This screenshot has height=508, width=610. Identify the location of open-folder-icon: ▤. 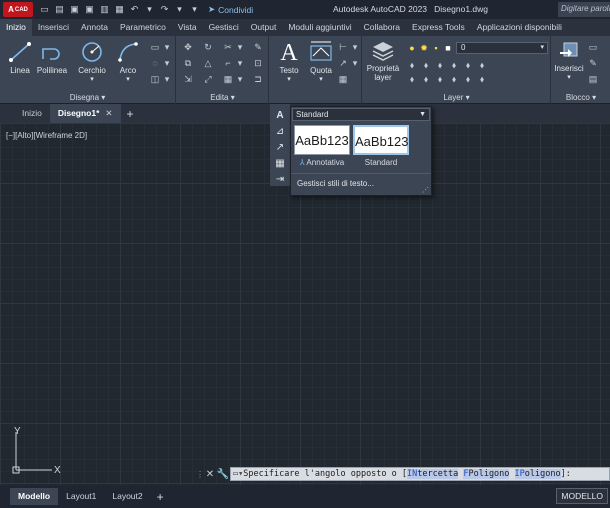
(59, 9).